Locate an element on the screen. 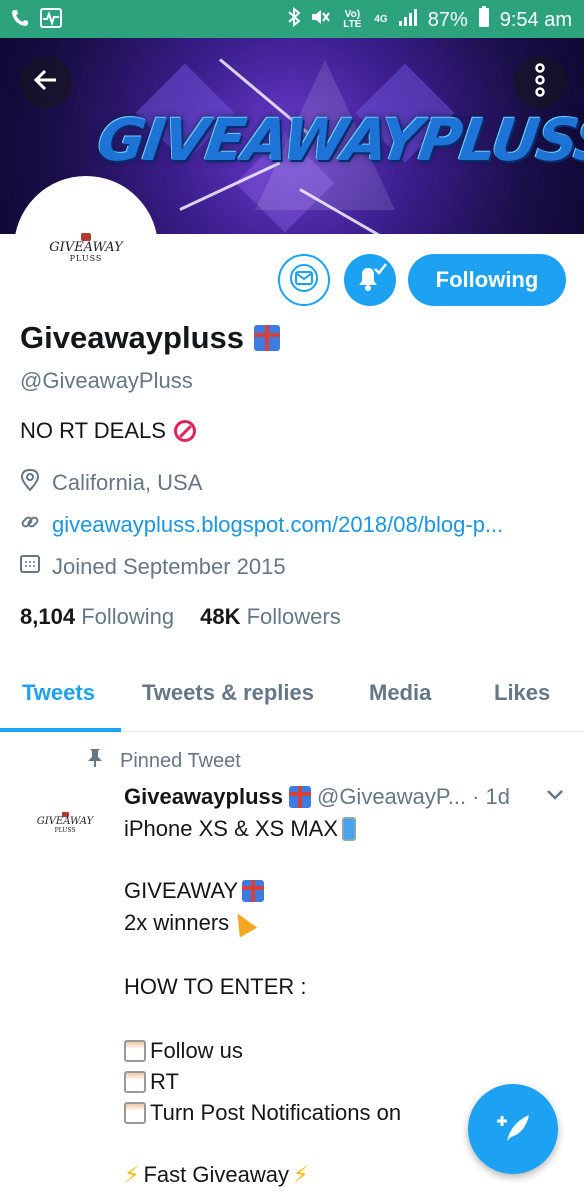 This screenshot has height=1200, width=584. notifications-button is located at coordinates (370, 280).